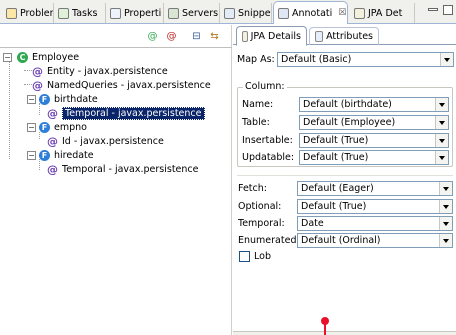  I want to click on name-select: Default (birthdate), so click(374, 104).